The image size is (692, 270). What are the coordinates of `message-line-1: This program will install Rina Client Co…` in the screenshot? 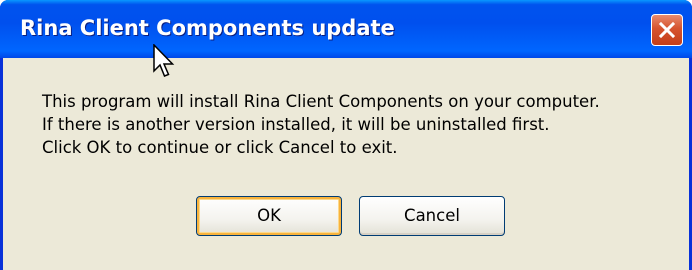 It's located at (321, 101).